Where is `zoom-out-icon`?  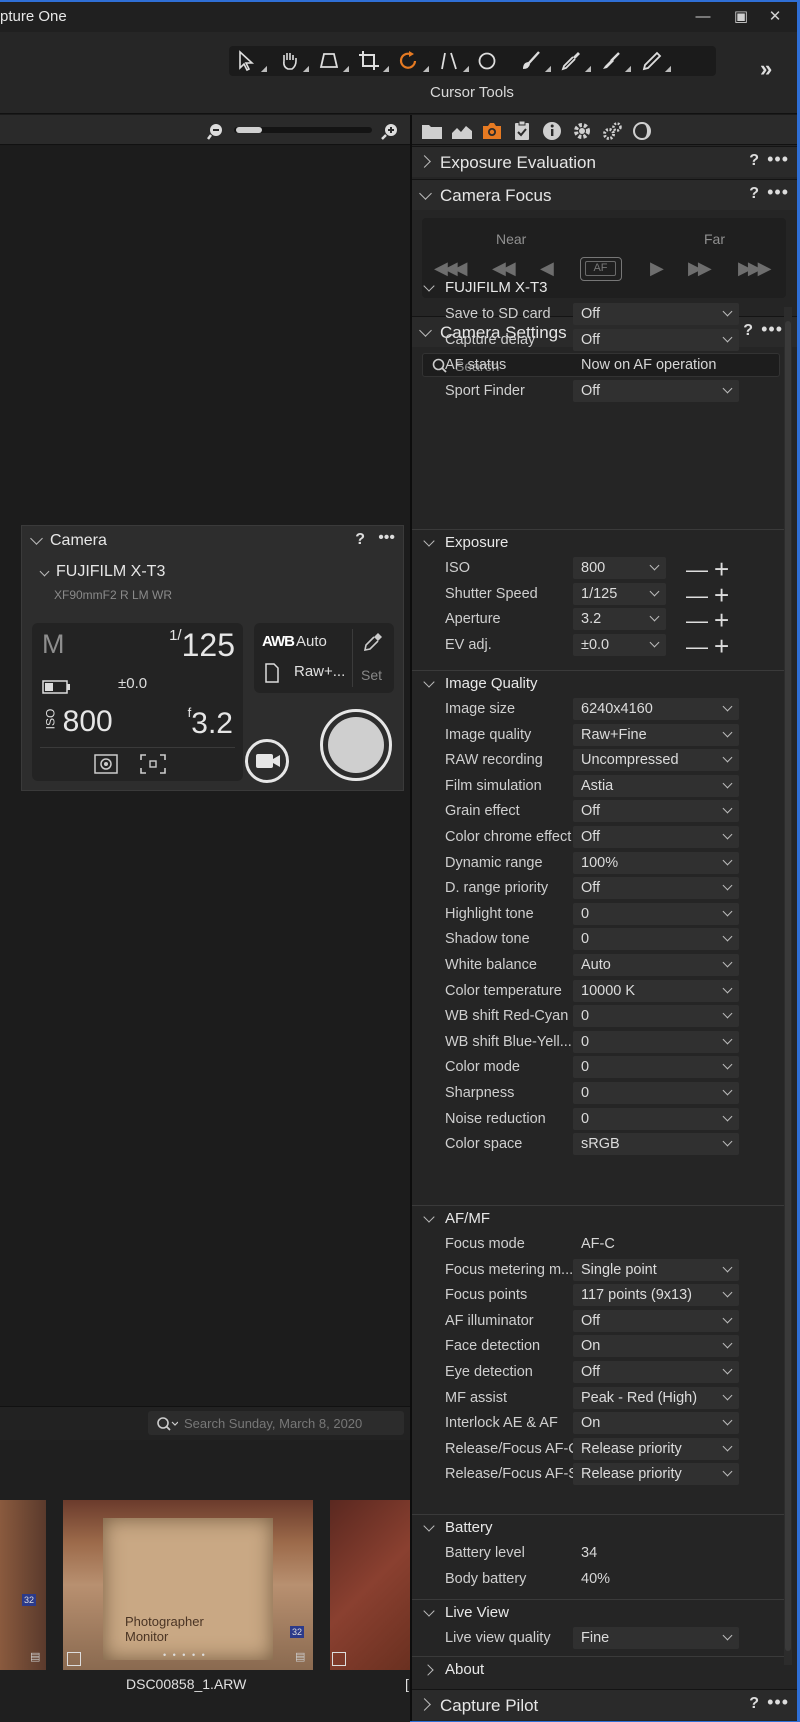
zoom-out-icon is located at coordinates (217, 131).